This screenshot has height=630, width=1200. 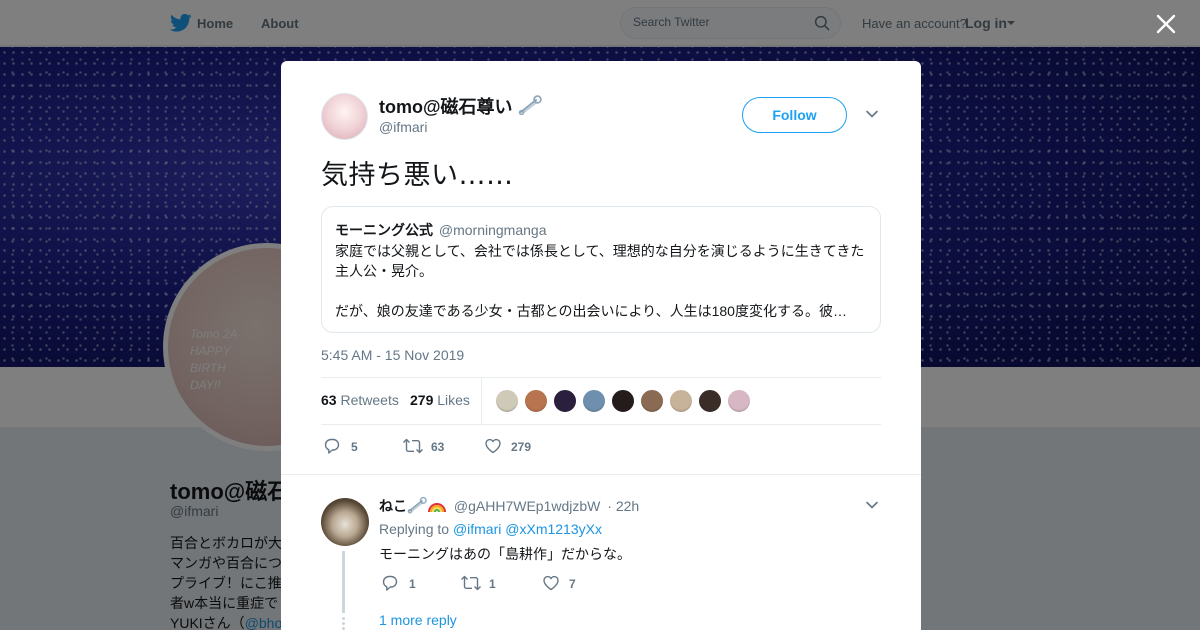 What do you see at coordinates (403, 127) in the screenshot?
I see `author-handle: @ifmari` at bounding box center [403, 127].